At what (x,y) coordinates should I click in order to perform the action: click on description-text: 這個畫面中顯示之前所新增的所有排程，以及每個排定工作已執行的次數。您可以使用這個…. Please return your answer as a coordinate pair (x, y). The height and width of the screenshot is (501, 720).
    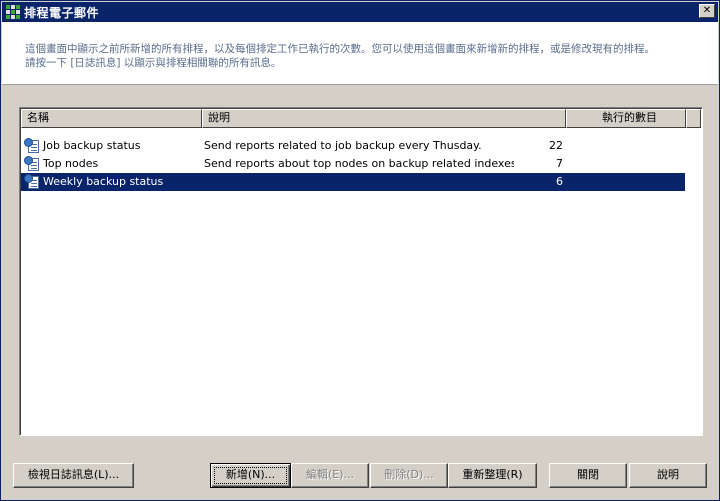
    Looking at the image, I should click on (365, 56).